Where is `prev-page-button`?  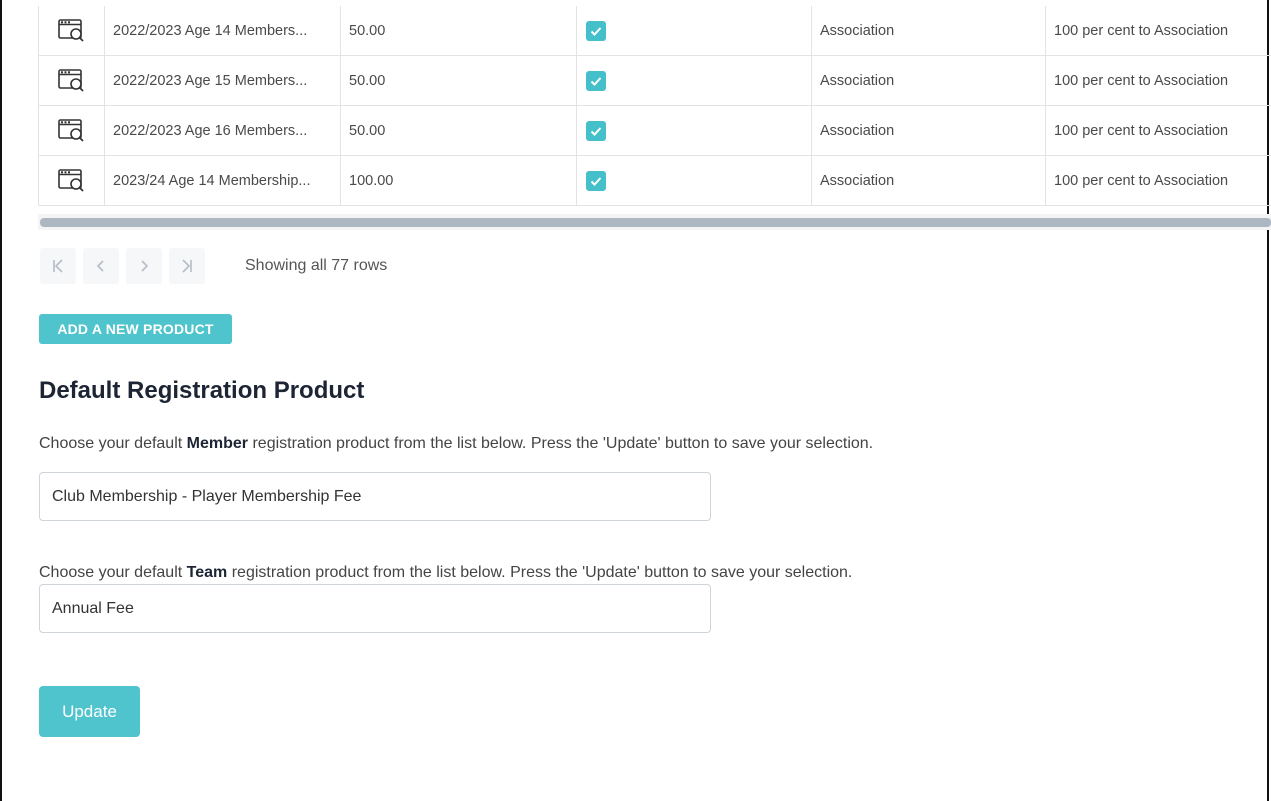 prev-page-button is located at coordinates (101, 266).